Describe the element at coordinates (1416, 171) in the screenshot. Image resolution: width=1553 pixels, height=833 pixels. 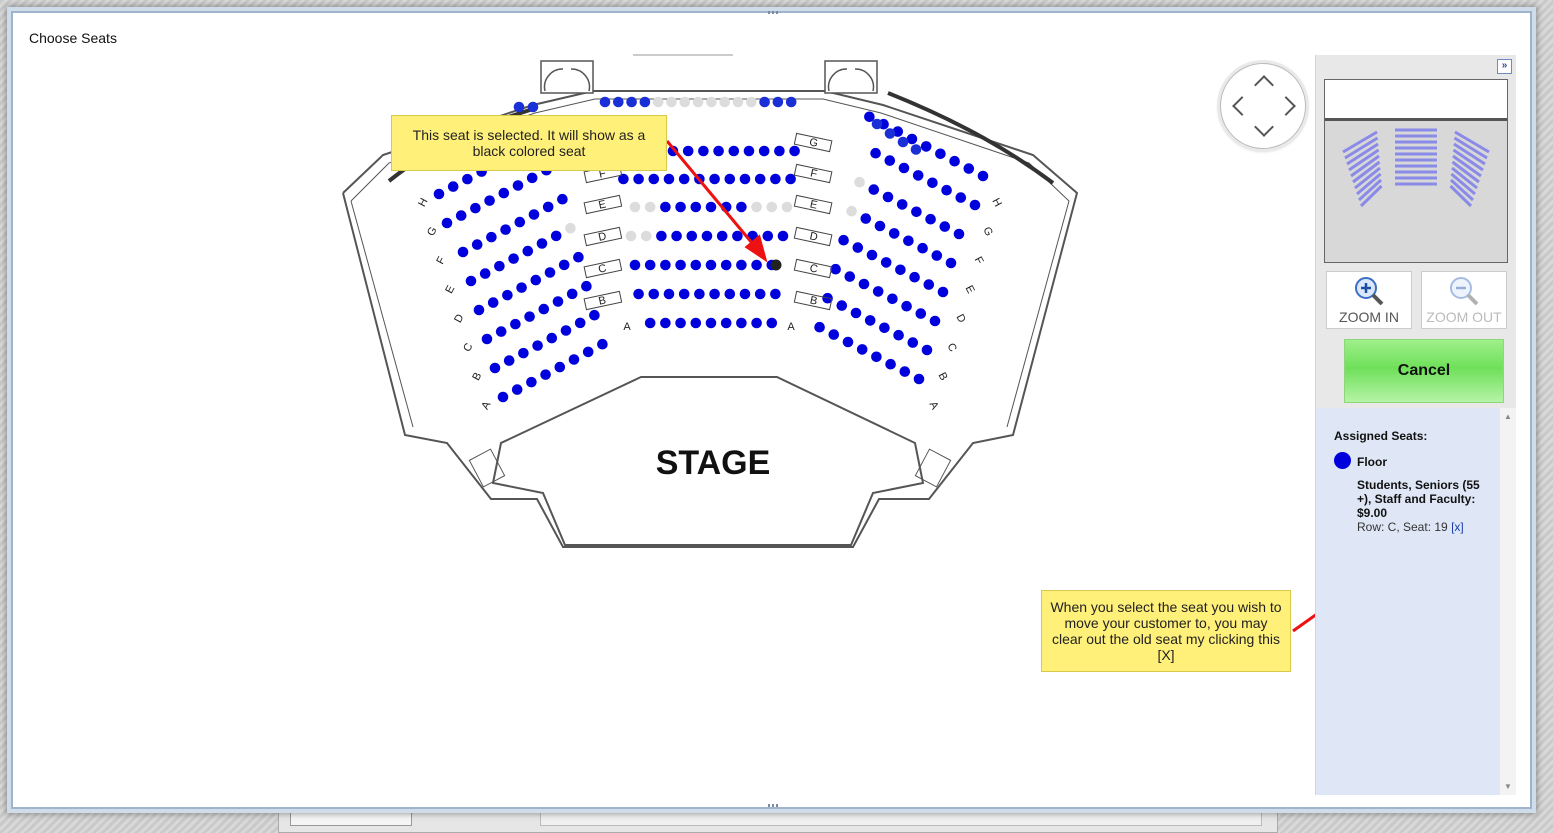
I see `overview-minimap` at that location.